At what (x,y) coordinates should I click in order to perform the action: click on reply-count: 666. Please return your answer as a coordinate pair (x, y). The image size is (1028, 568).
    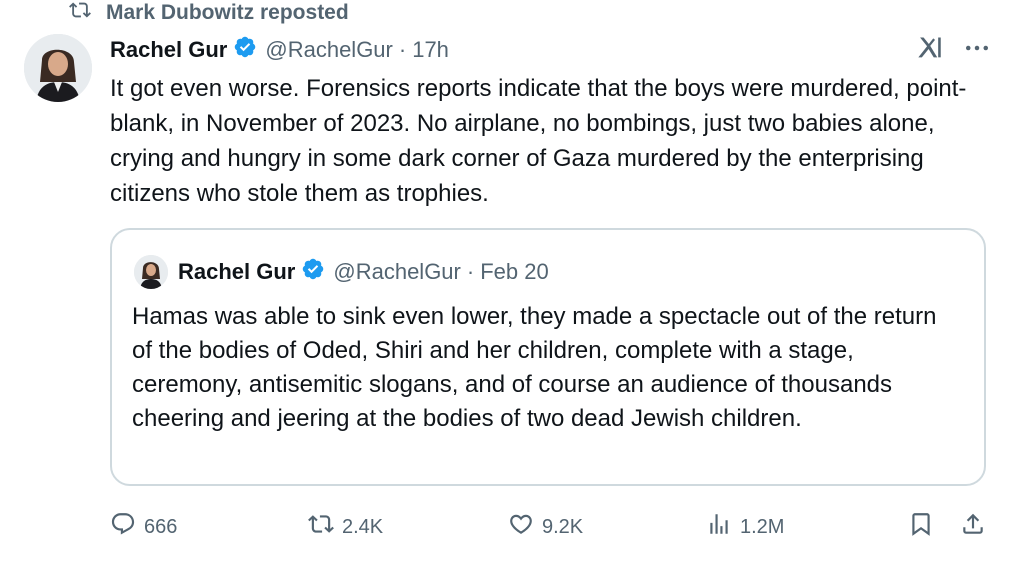
    Looking at the image, I should click on (161, 526).